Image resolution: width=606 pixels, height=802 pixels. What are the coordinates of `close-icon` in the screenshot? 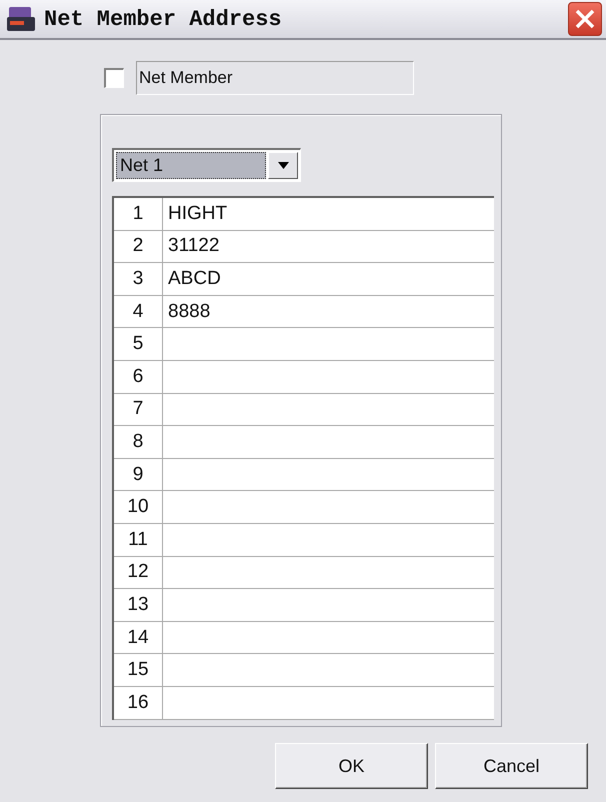 It's located at (585, 19).